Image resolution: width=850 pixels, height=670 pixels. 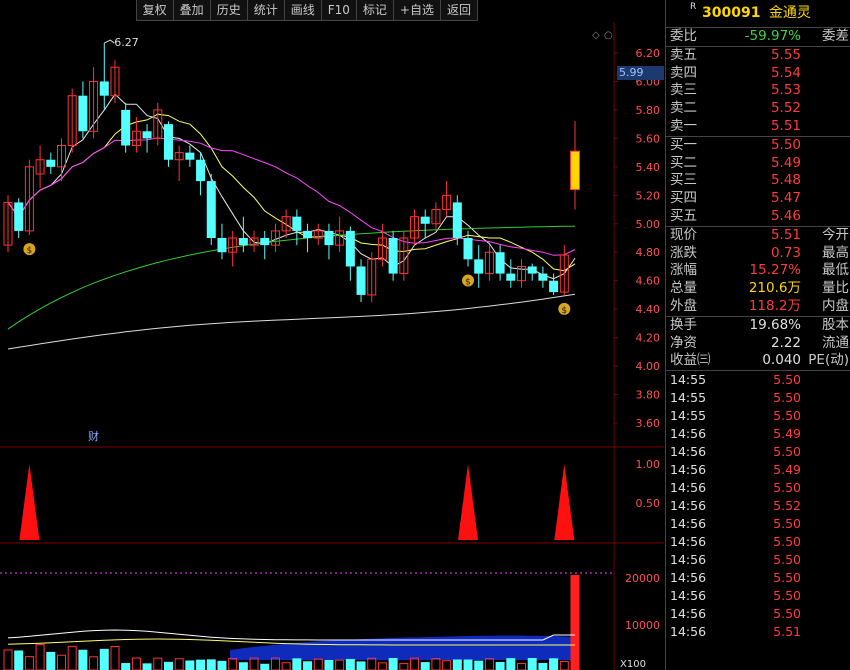 I want to click on ask-row-2-label: 卖三, so click(x=683, y=90).